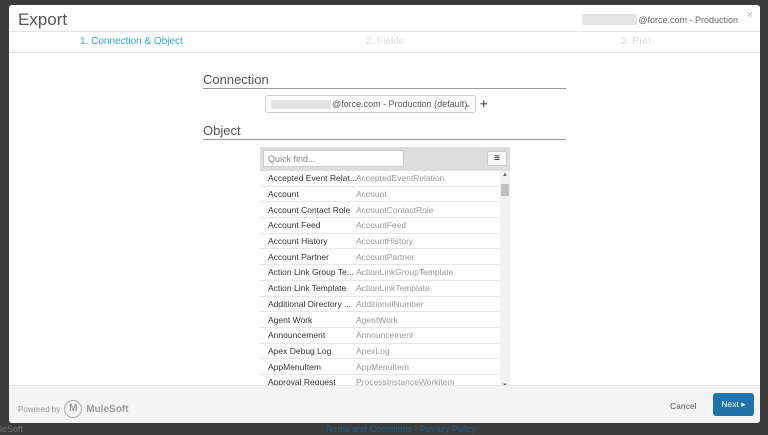 The width and height of the screenshot is (768, 435). What do you see at coordinates (300, 350) in the screenshot?
I see `object-label: Apex Debug Log` at bounding box center [300, 350].